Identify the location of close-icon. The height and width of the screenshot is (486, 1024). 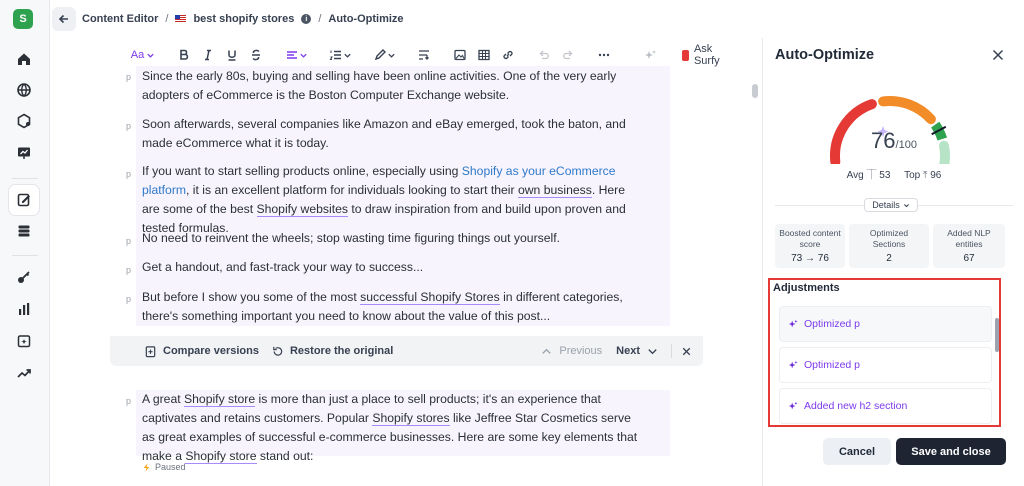
(998, 55).